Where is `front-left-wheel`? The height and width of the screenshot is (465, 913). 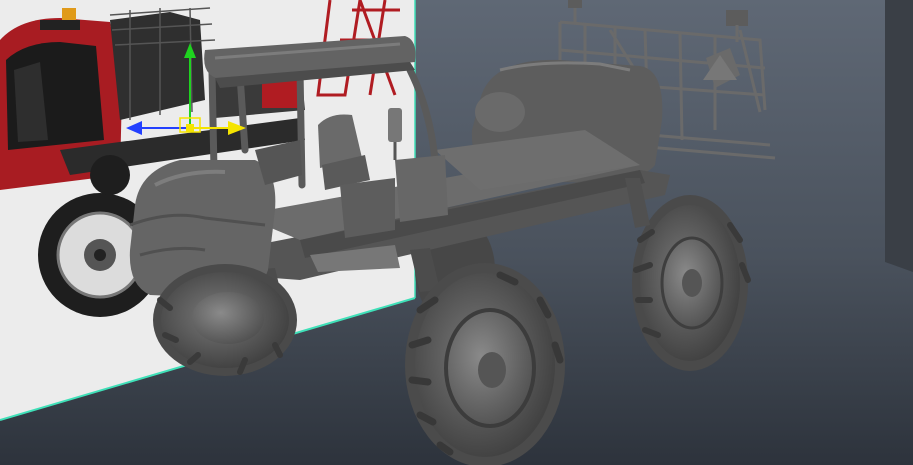 front-left-wheel is located at coordinates (225, 320).